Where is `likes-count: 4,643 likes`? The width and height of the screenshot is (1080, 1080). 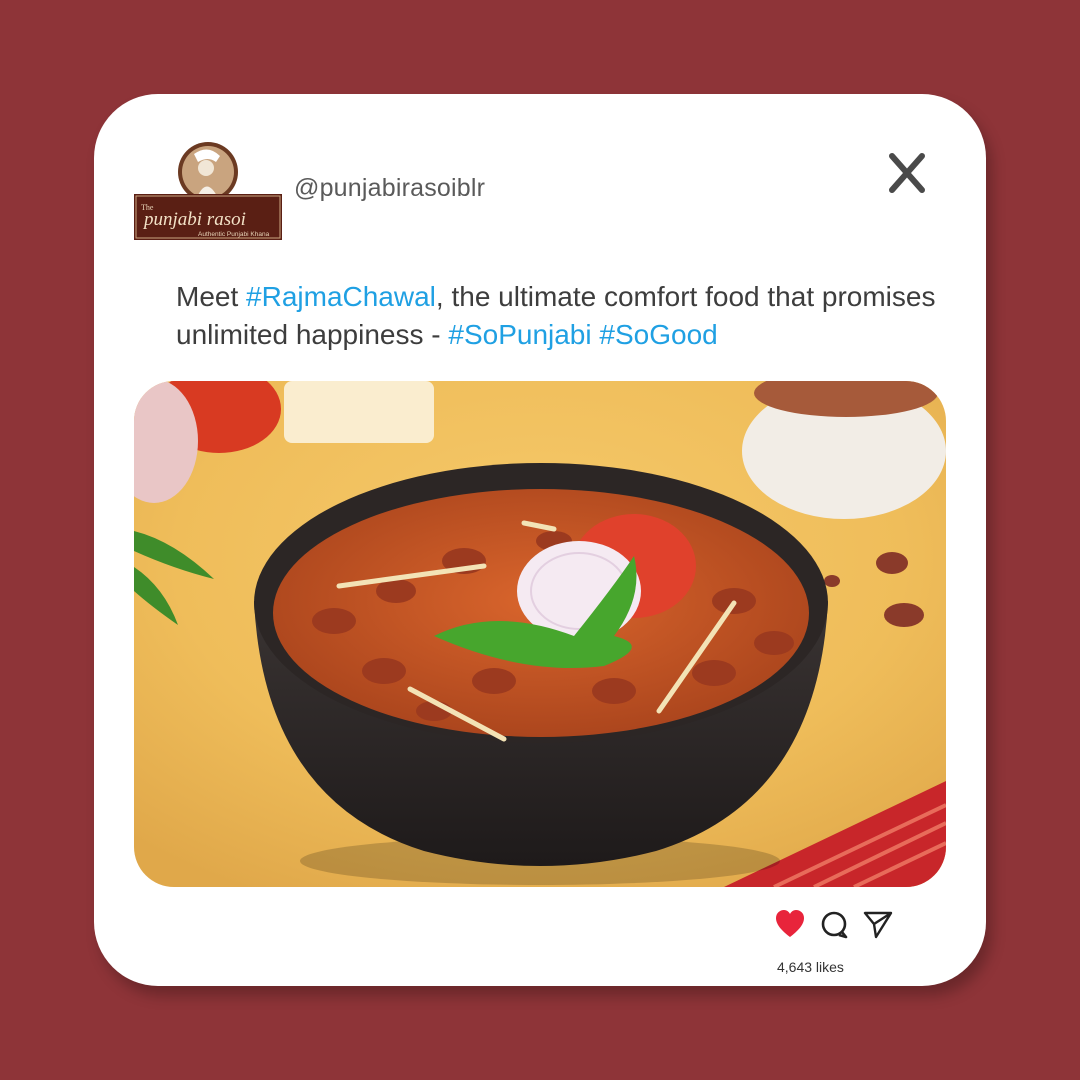 likes-count: 4,643 likes is located at coordinates (810, 967).